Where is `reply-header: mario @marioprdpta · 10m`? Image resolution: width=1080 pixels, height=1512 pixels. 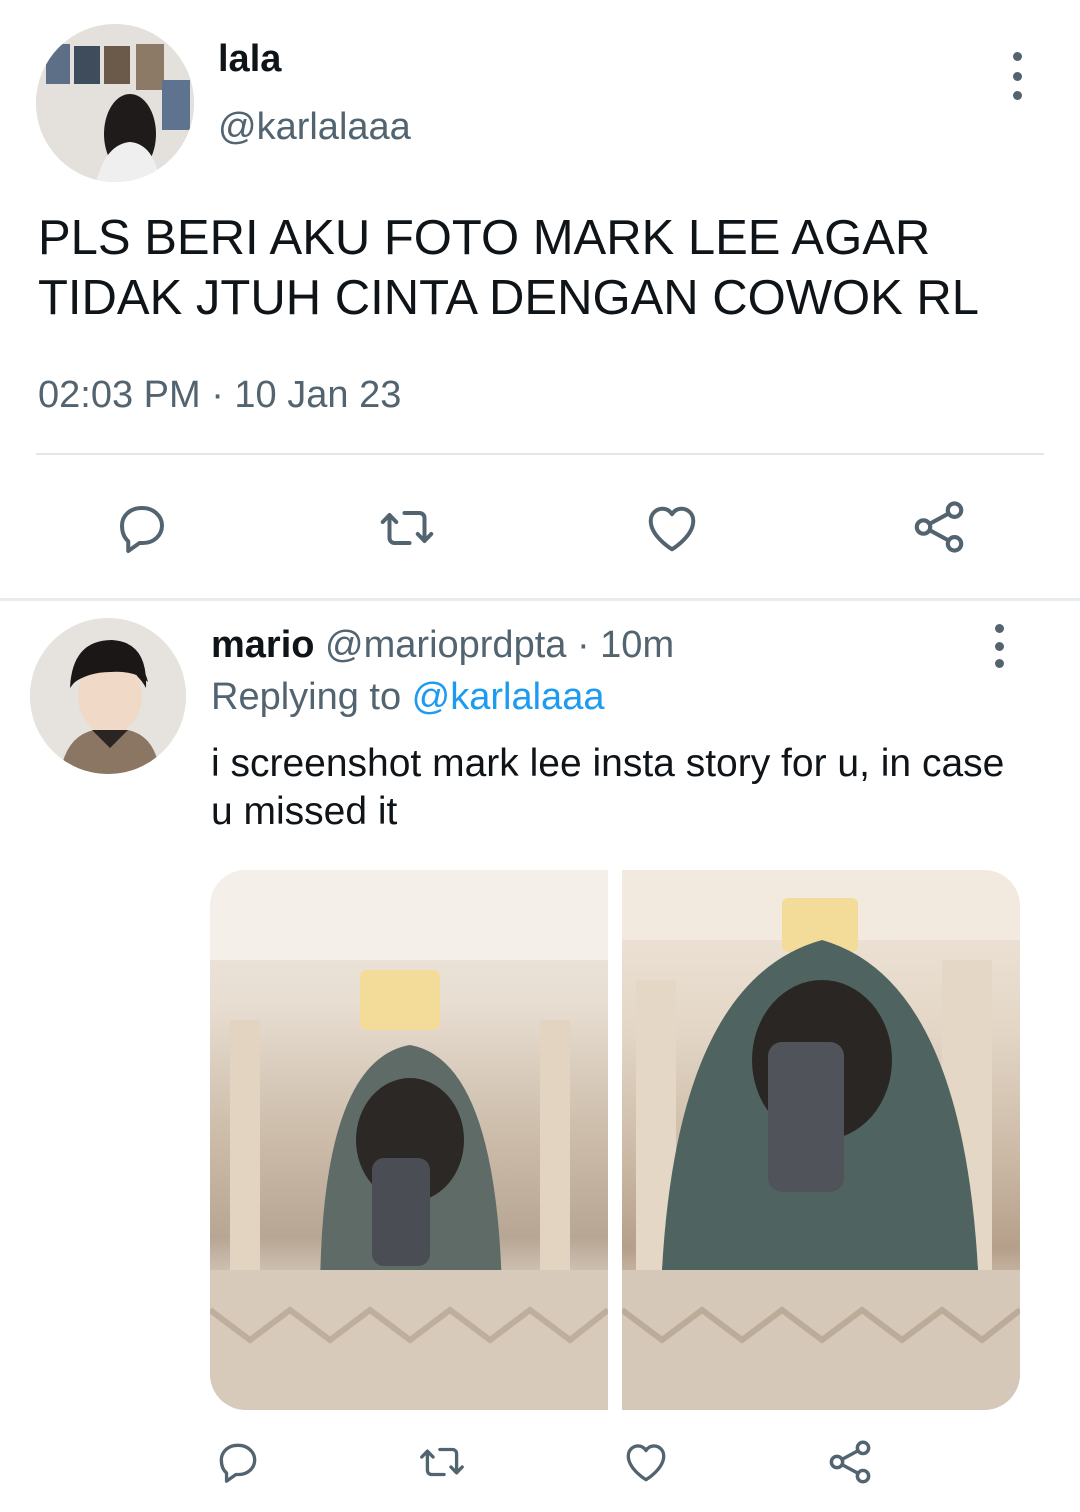 reply-header: mario @marioprdpta · 10m is located at coordinates (442, 645).